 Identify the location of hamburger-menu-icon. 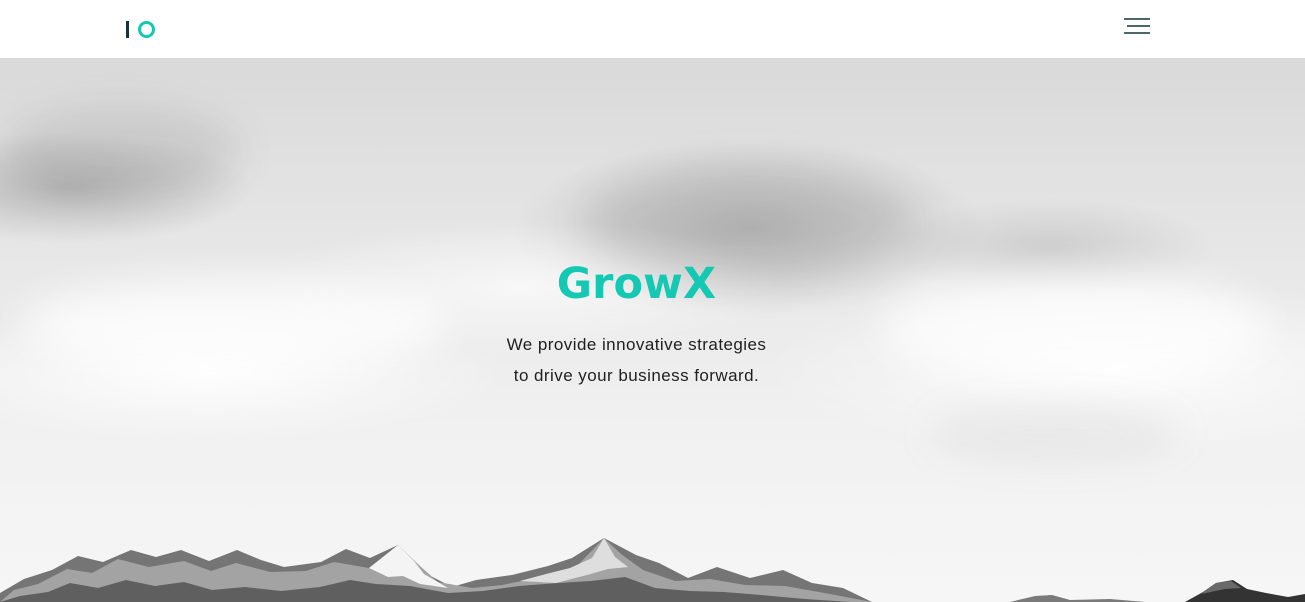
(1137, 26).